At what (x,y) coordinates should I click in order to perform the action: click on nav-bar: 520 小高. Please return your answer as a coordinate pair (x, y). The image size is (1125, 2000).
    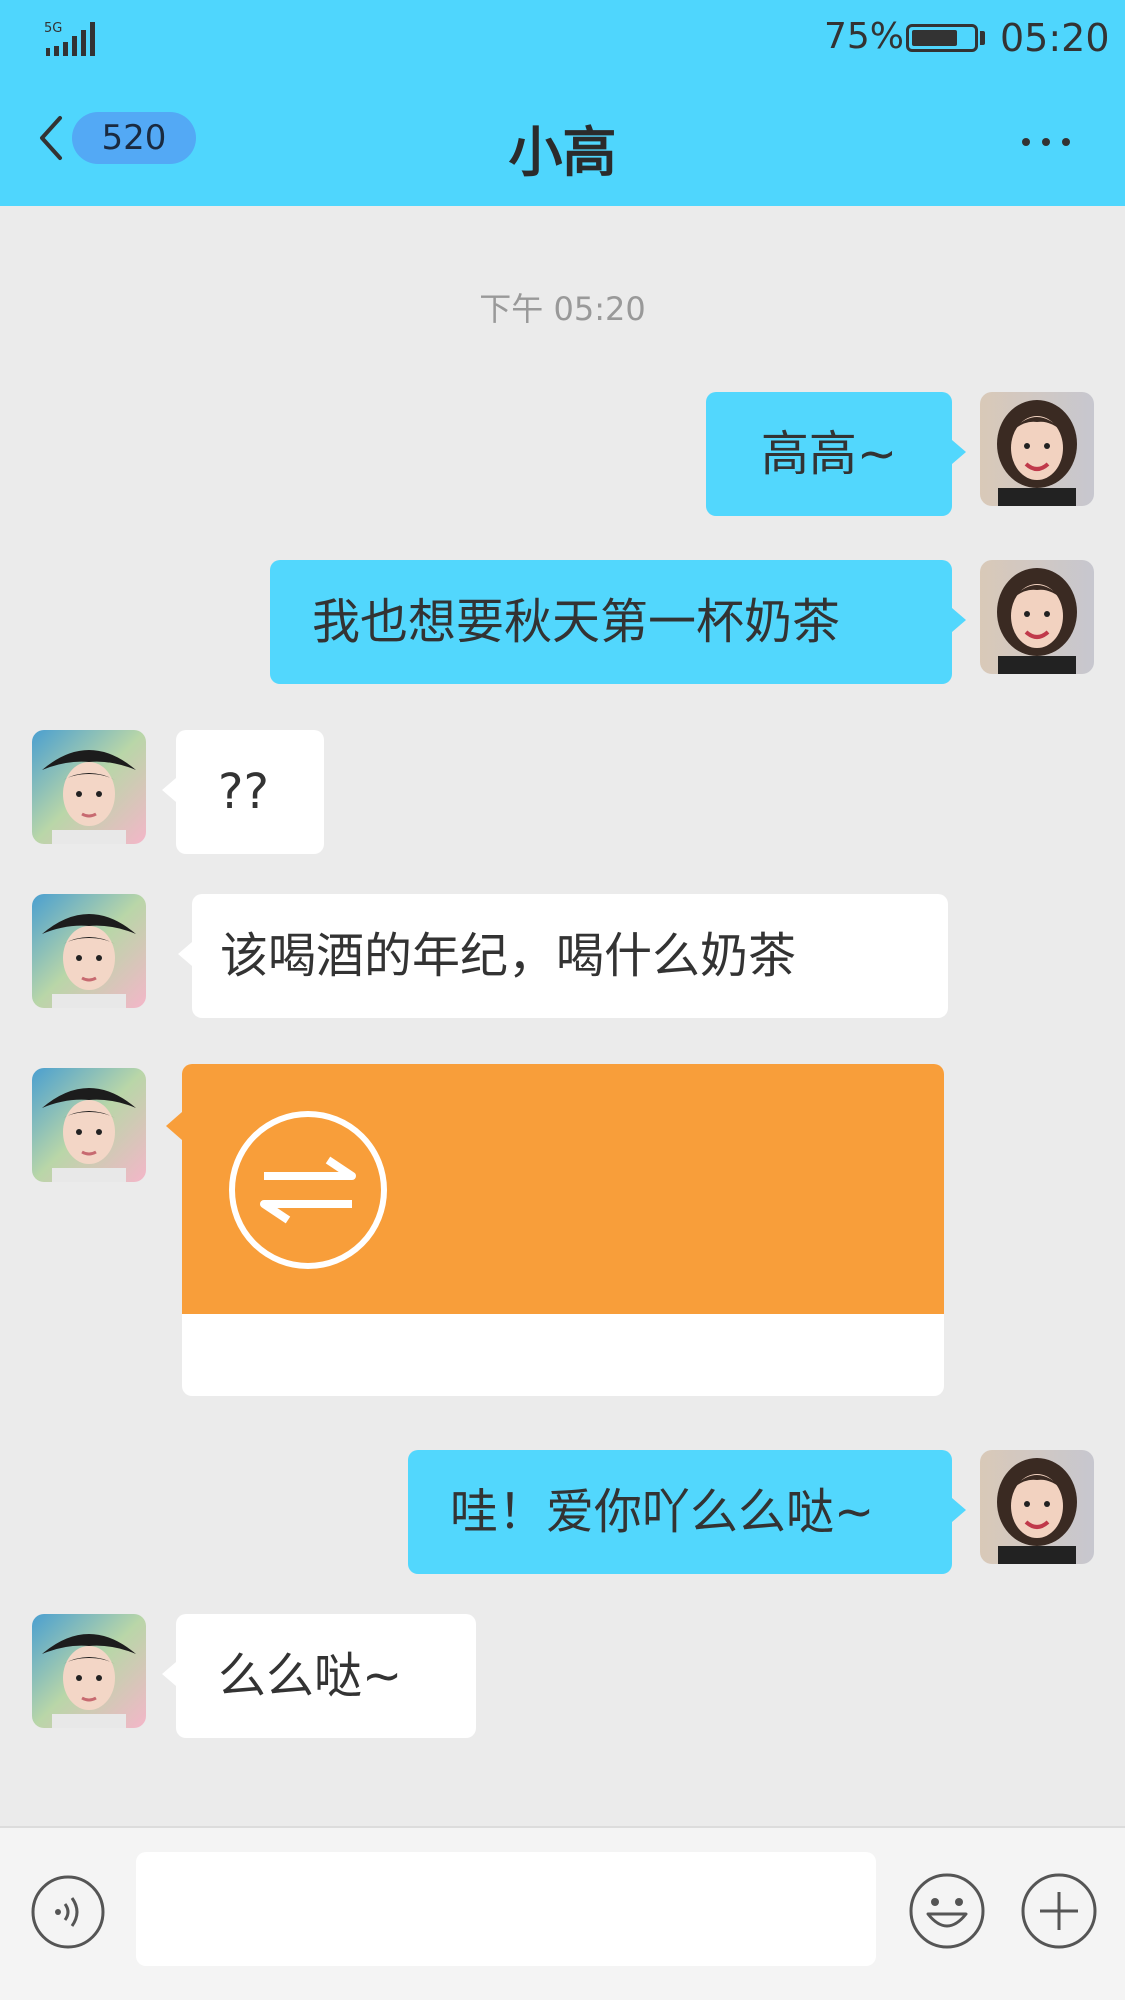
    Looking at the image, I should click on (562, 143).